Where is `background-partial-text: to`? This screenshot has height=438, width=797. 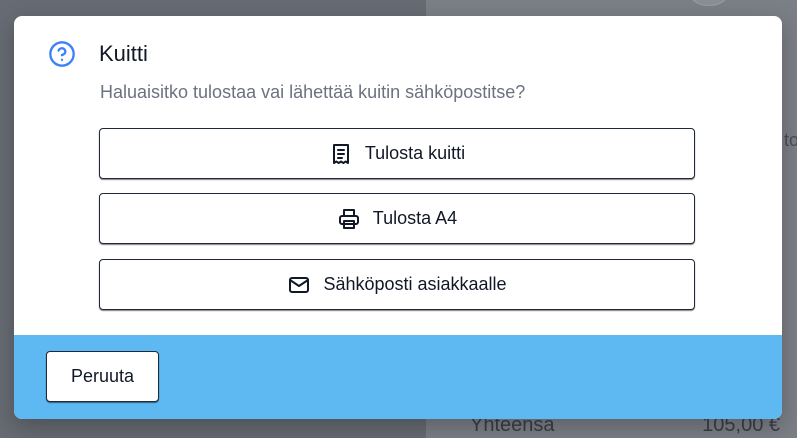 background-partial-text: to is located at coordinates (790, 140).